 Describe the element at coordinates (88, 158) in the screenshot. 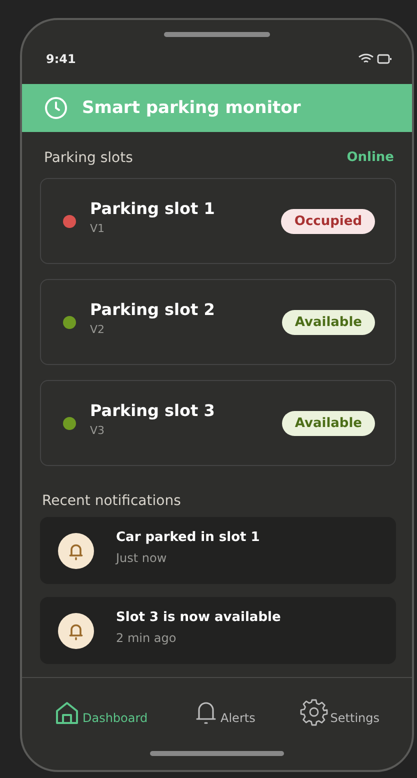

I see `section-title: Parking slots` at that location.